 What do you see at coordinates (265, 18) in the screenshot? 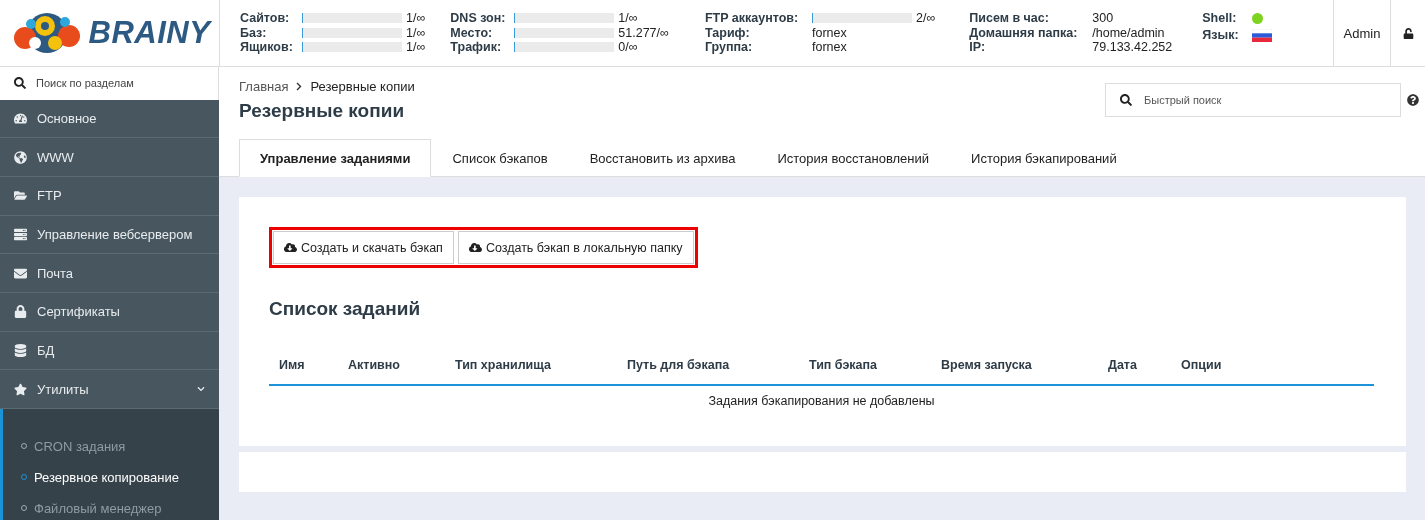
I see `stat-label: Сайтов:` at bounding box center [265, 18].